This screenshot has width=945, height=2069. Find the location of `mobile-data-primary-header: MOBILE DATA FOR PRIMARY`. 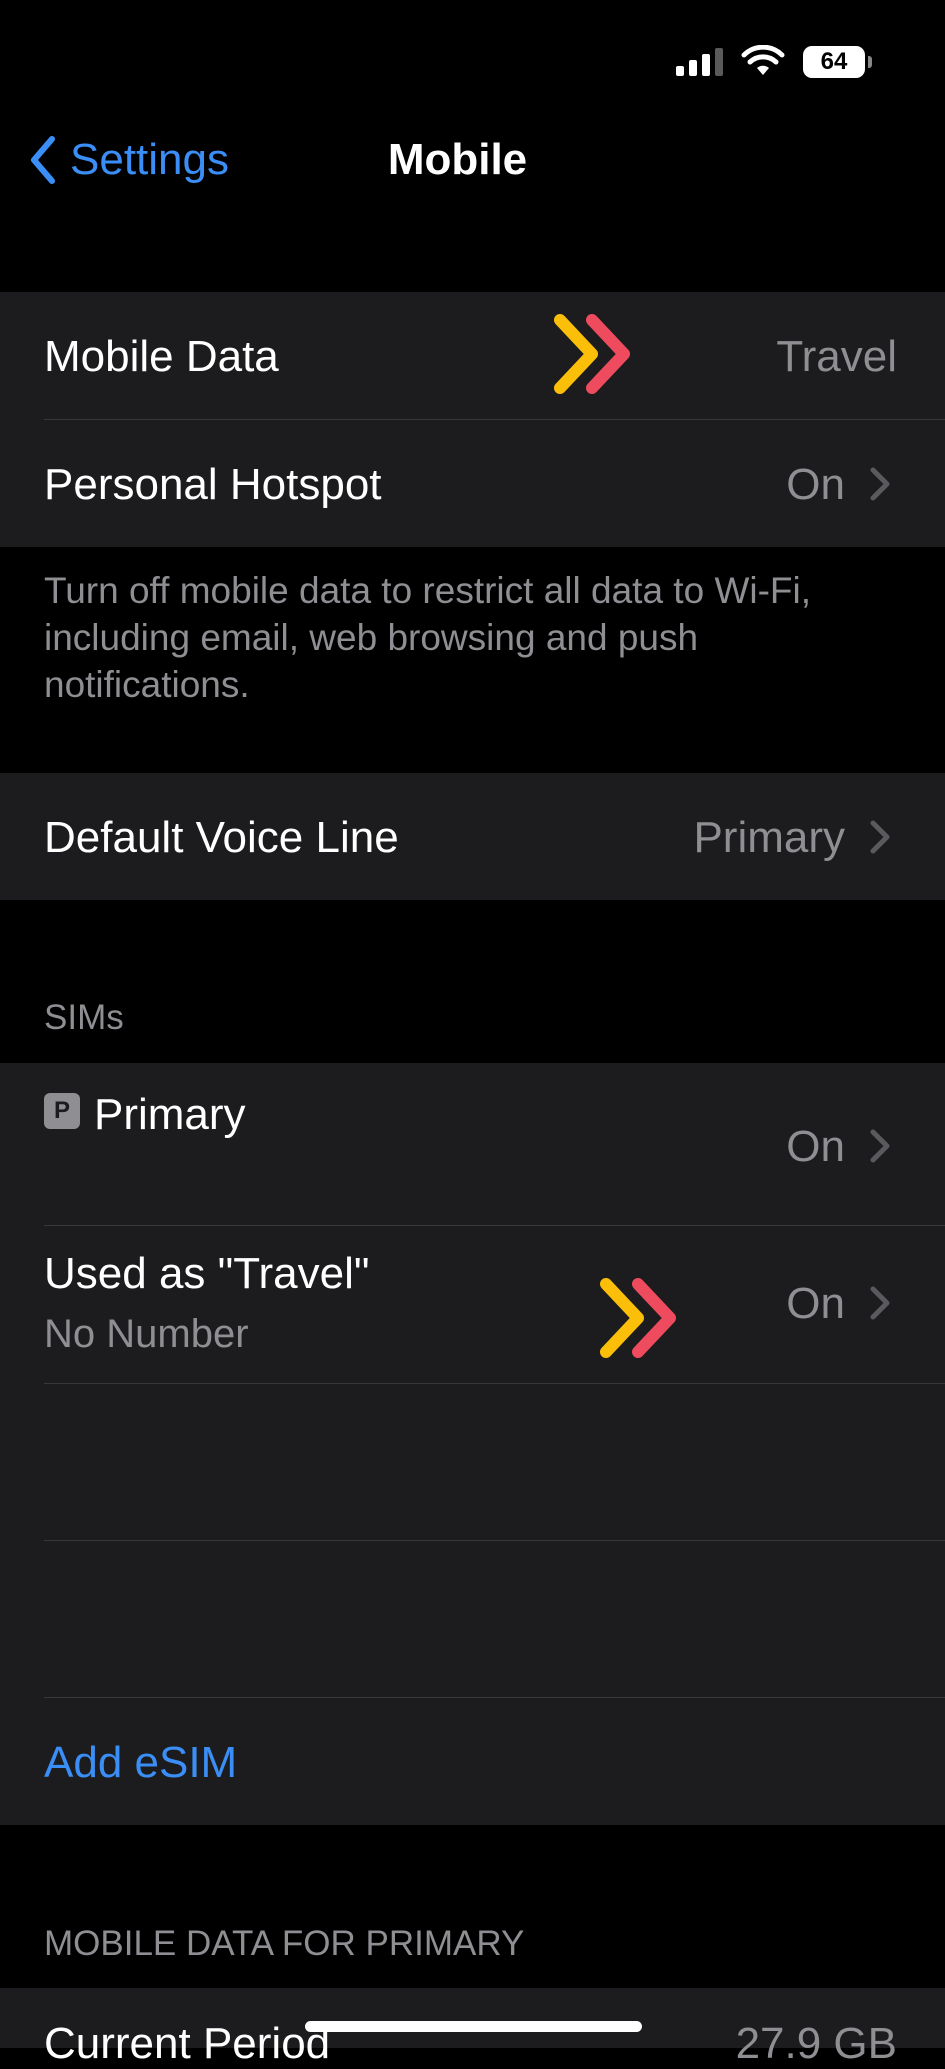

mobile-data-primary-header: MOBILE DATA FOR PRIMARY is located at coordinates (284, 1943).